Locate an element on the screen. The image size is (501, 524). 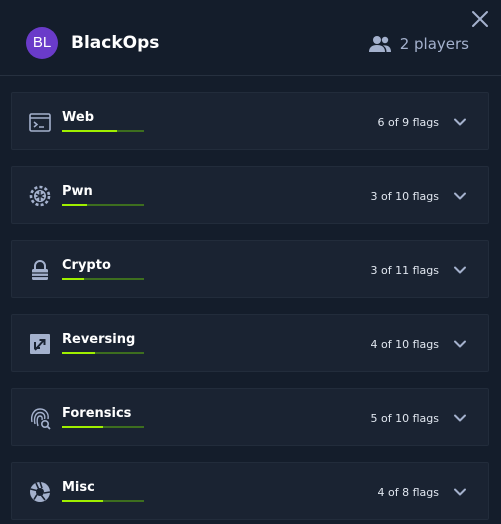
team-header: BL BlackOps 2 players is located at coordinates (250, 38).